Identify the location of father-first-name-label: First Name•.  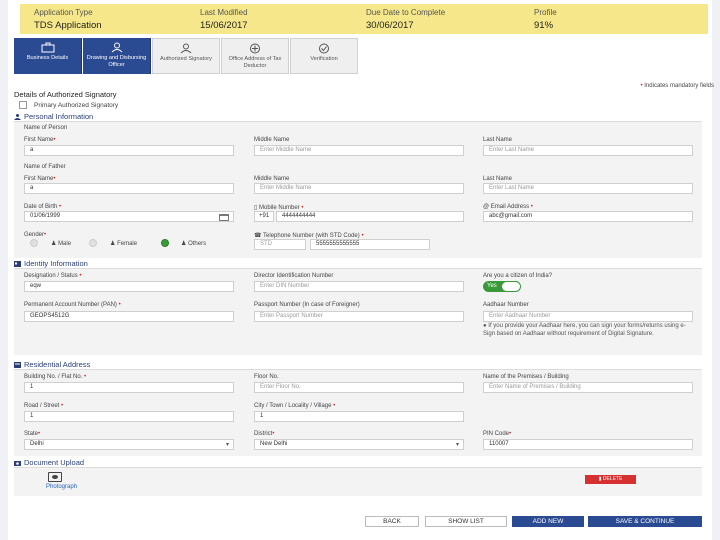
(40, 179).